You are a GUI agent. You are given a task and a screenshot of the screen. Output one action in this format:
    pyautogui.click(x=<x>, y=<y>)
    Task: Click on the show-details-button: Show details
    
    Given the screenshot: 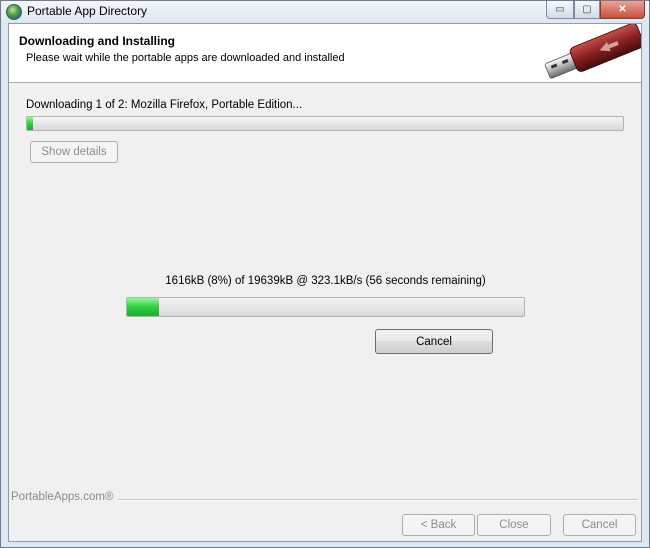 What is the action you would take?
    pyautogui.click(x=74, y=152)
    